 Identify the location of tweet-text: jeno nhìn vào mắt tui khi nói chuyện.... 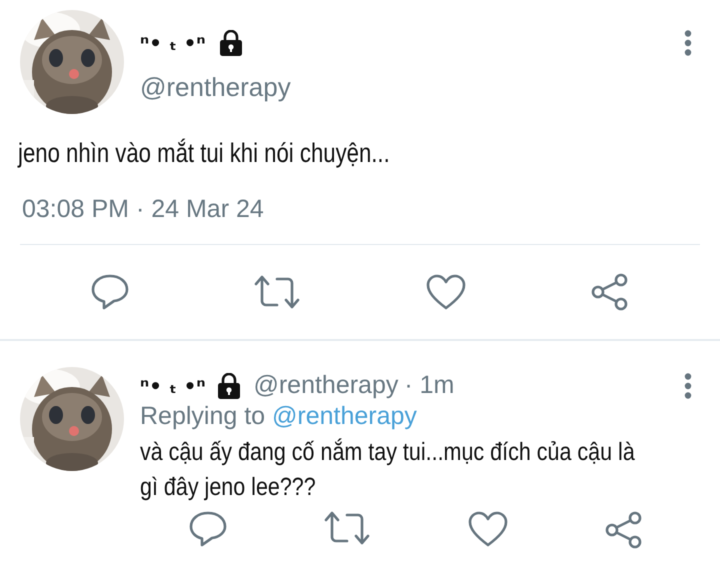
(203, 153).